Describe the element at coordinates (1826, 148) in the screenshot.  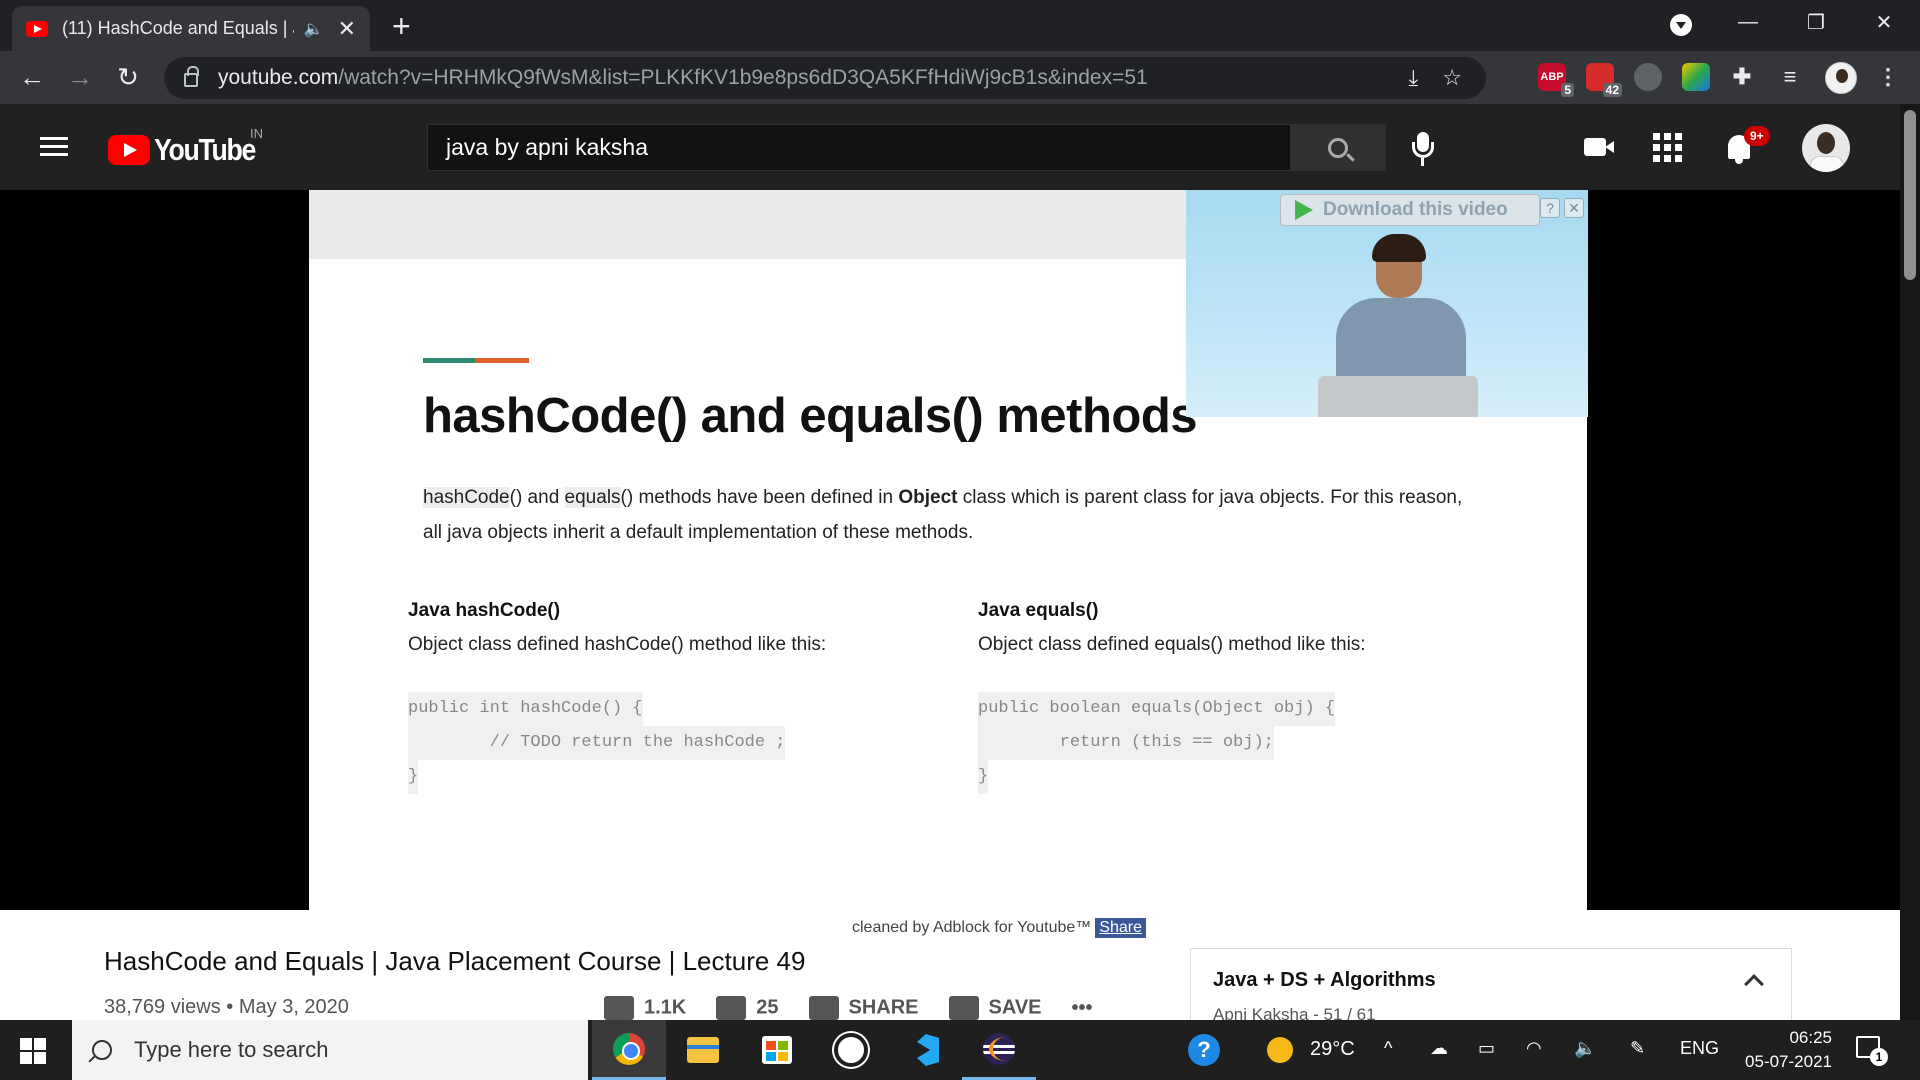
I see `account-avatar` at that location.